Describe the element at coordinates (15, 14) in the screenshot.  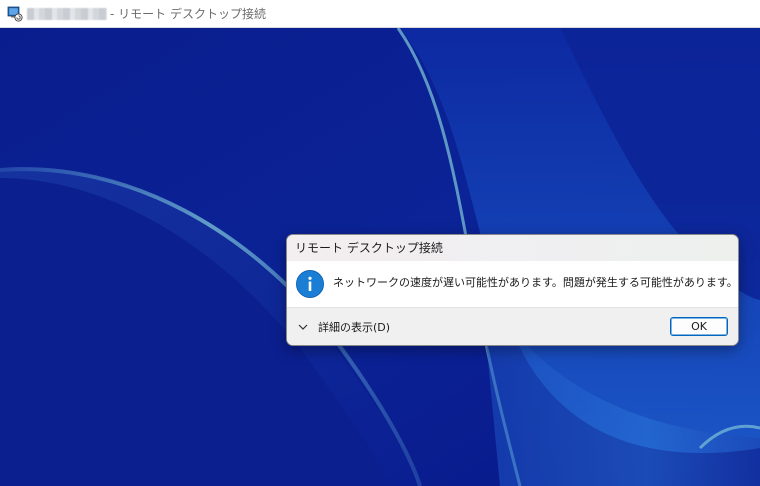
I see `remote-desktop-app-icon` at that location.